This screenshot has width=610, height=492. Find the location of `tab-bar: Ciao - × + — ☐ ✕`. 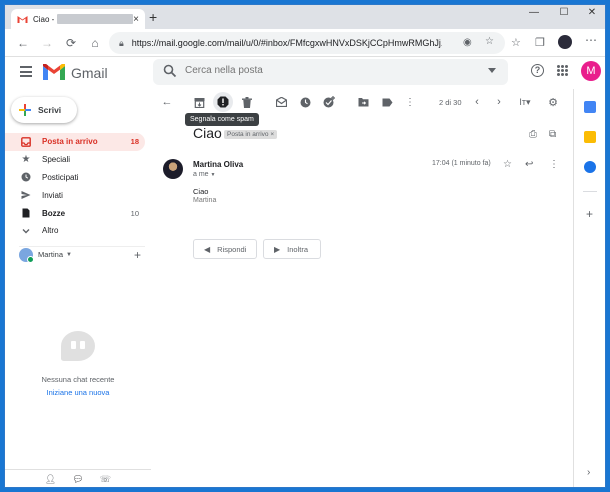

tab-bar: Ciao - × + — ☐ ✕ is located at coordinates (305, 17).